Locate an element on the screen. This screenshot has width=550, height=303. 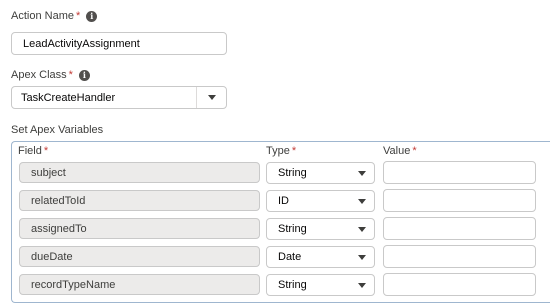
action-name-input: LeadActivityAssignment is located at coordinates (119, 43).